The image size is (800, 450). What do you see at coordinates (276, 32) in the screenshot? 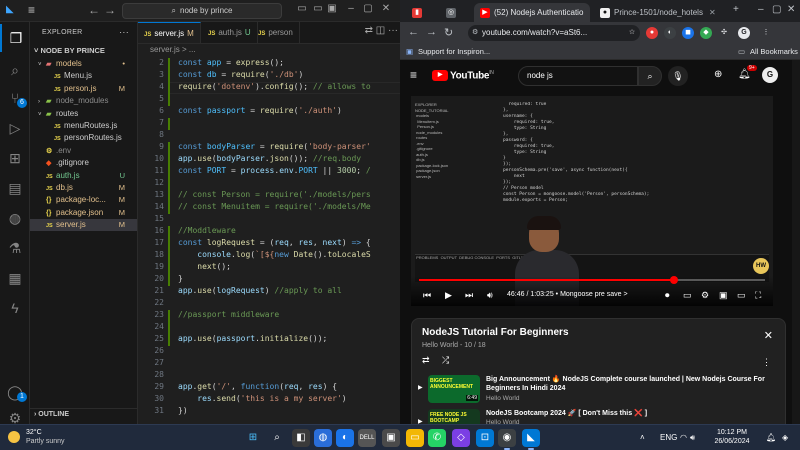
I see `editor-tab: JS person` at bounding box center [276, 32].